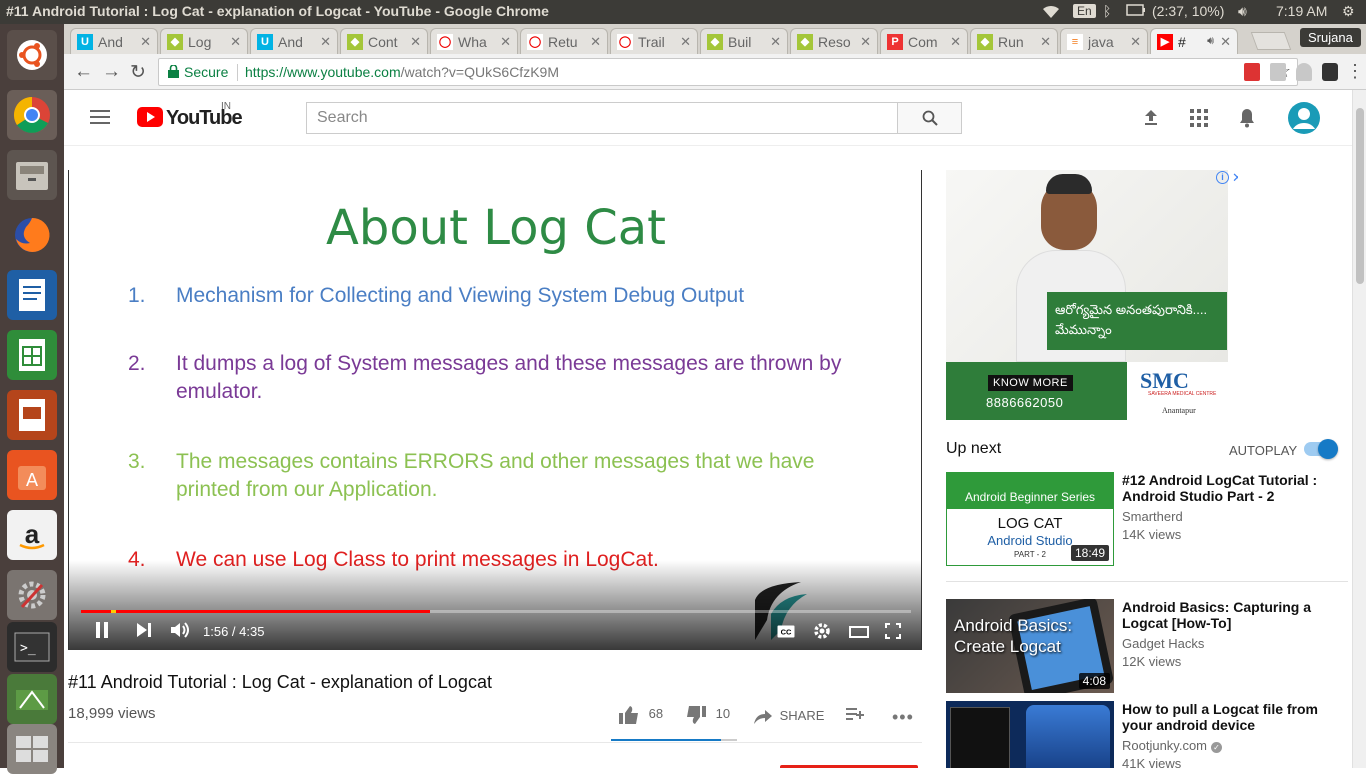 This screenshot has height=774, width=1366. What do you see at coordinates (1222, 177) in the screenshot?
I see `ad-info-icon: i` at bounding box center [1222, 177].